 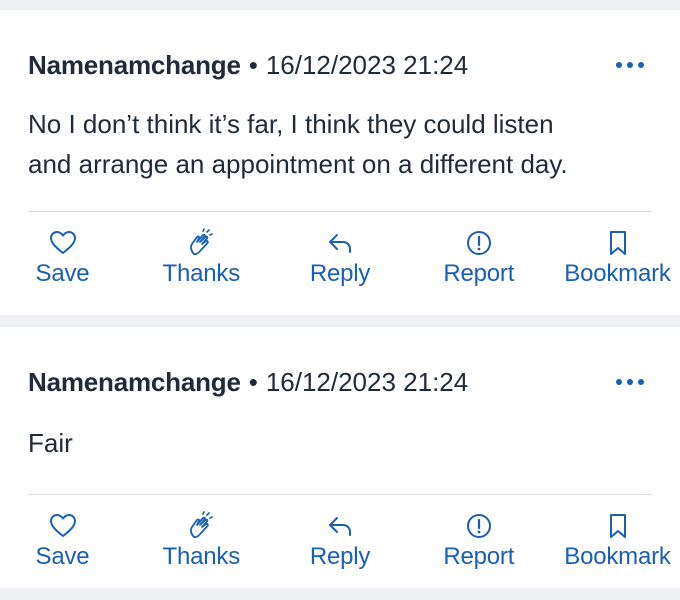 I want to click on post-body-line: Fair, so click(x=50, y=443).